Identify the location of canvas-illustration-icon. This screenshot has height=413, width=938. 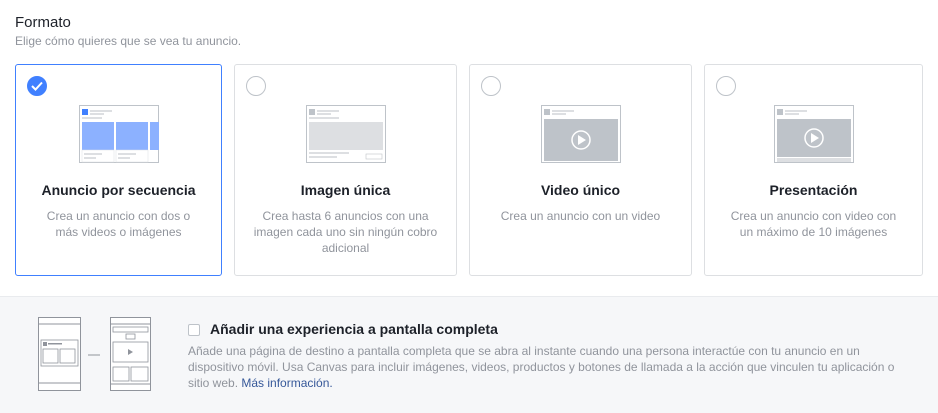
(94, 354).